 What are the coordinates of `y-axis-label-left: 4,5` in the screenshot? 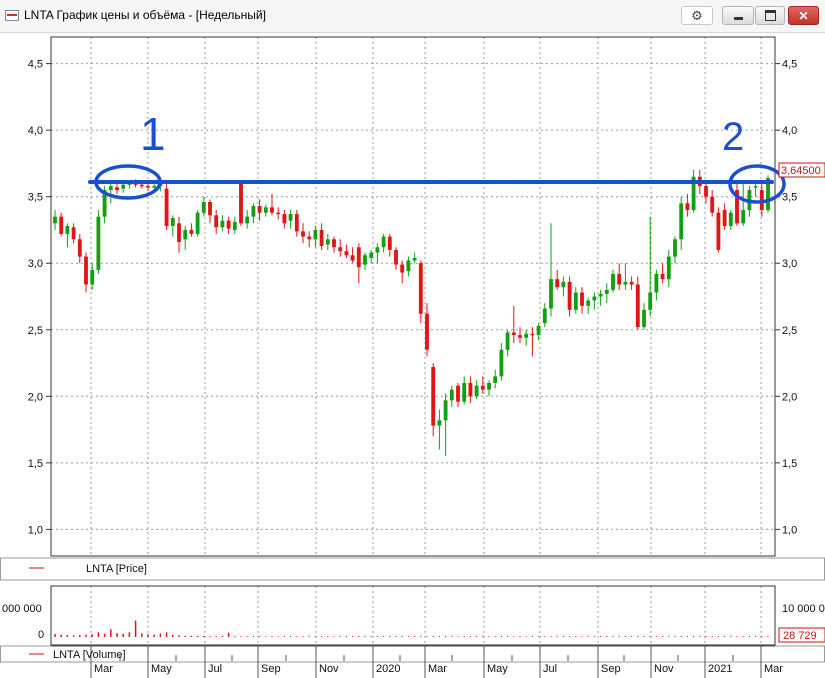 It's located at (35, 65).